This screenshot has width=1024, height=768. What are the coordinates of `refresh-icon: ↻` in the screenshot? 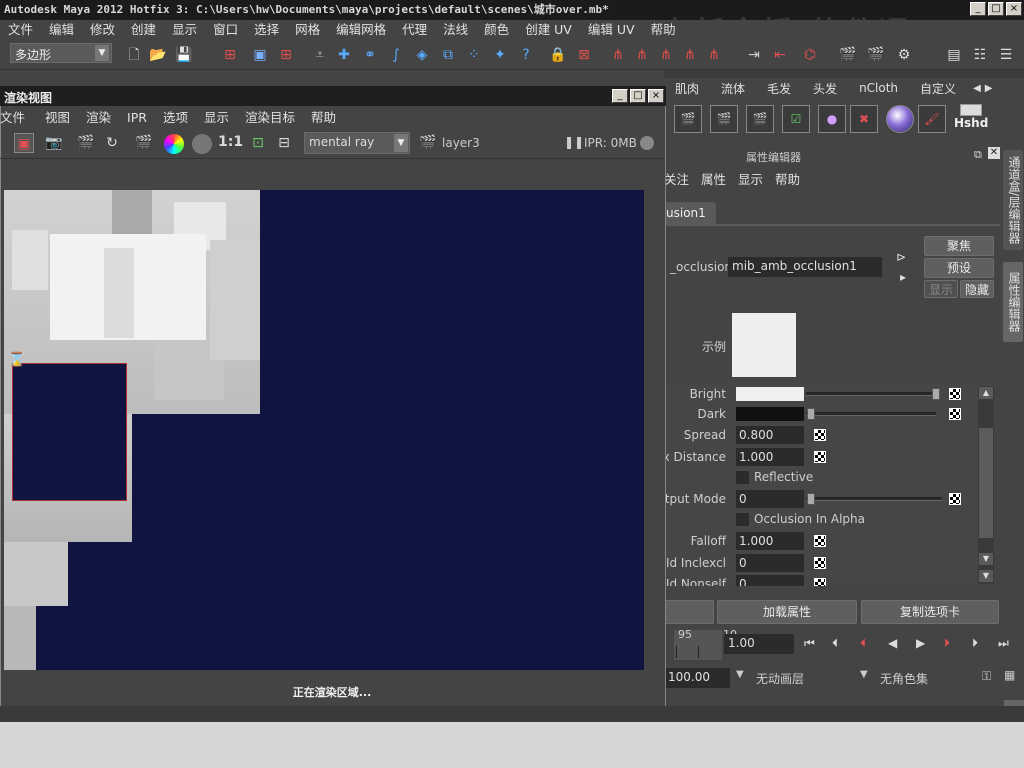 It's located at (112, 143).